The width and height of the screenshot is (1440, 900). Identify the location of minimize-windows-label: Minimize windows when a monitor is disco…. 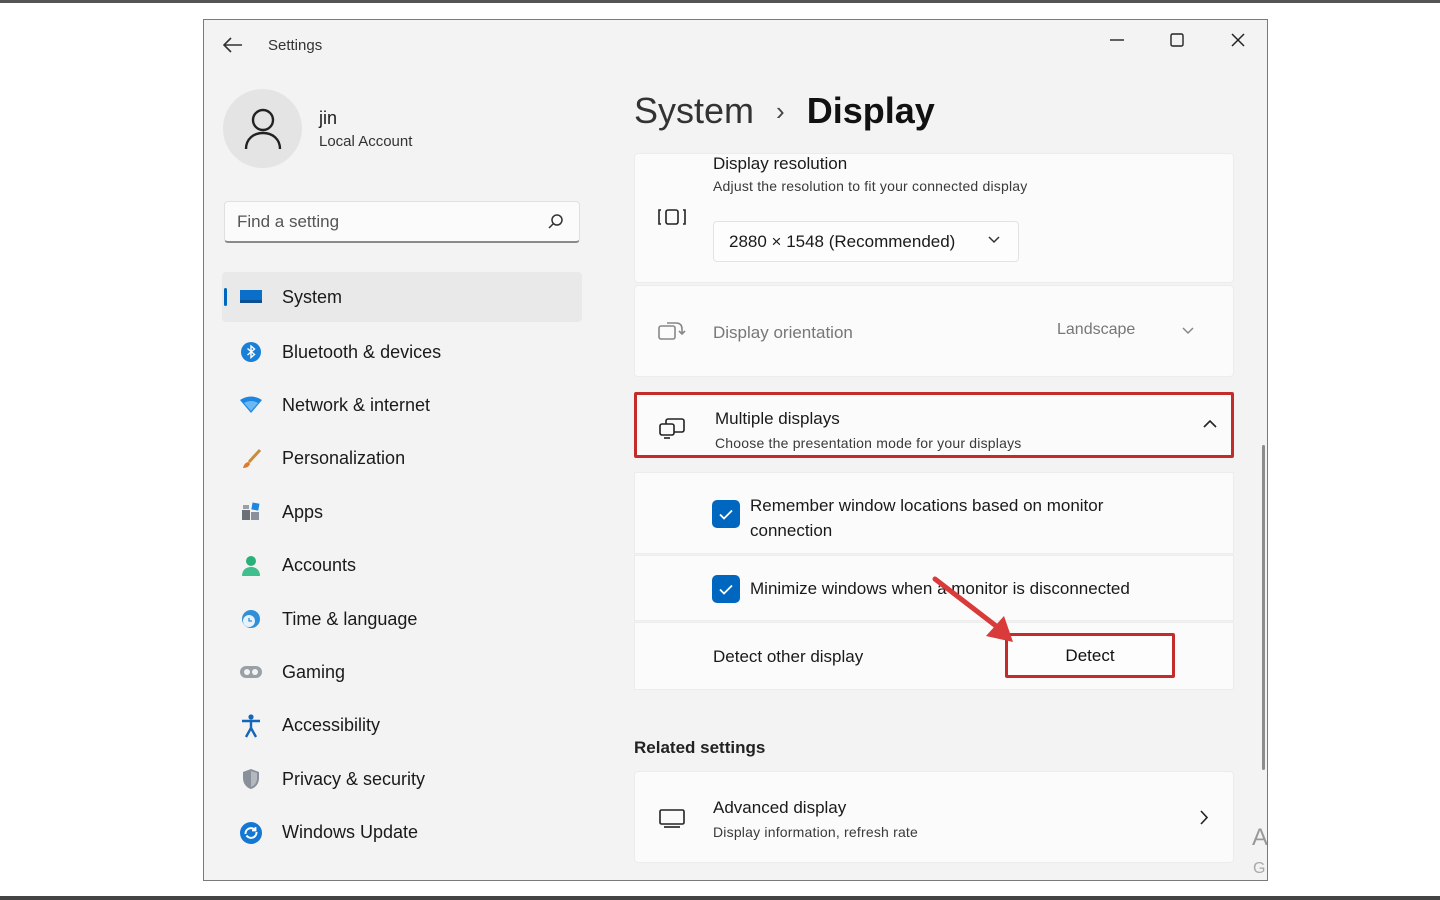
(940, 588).